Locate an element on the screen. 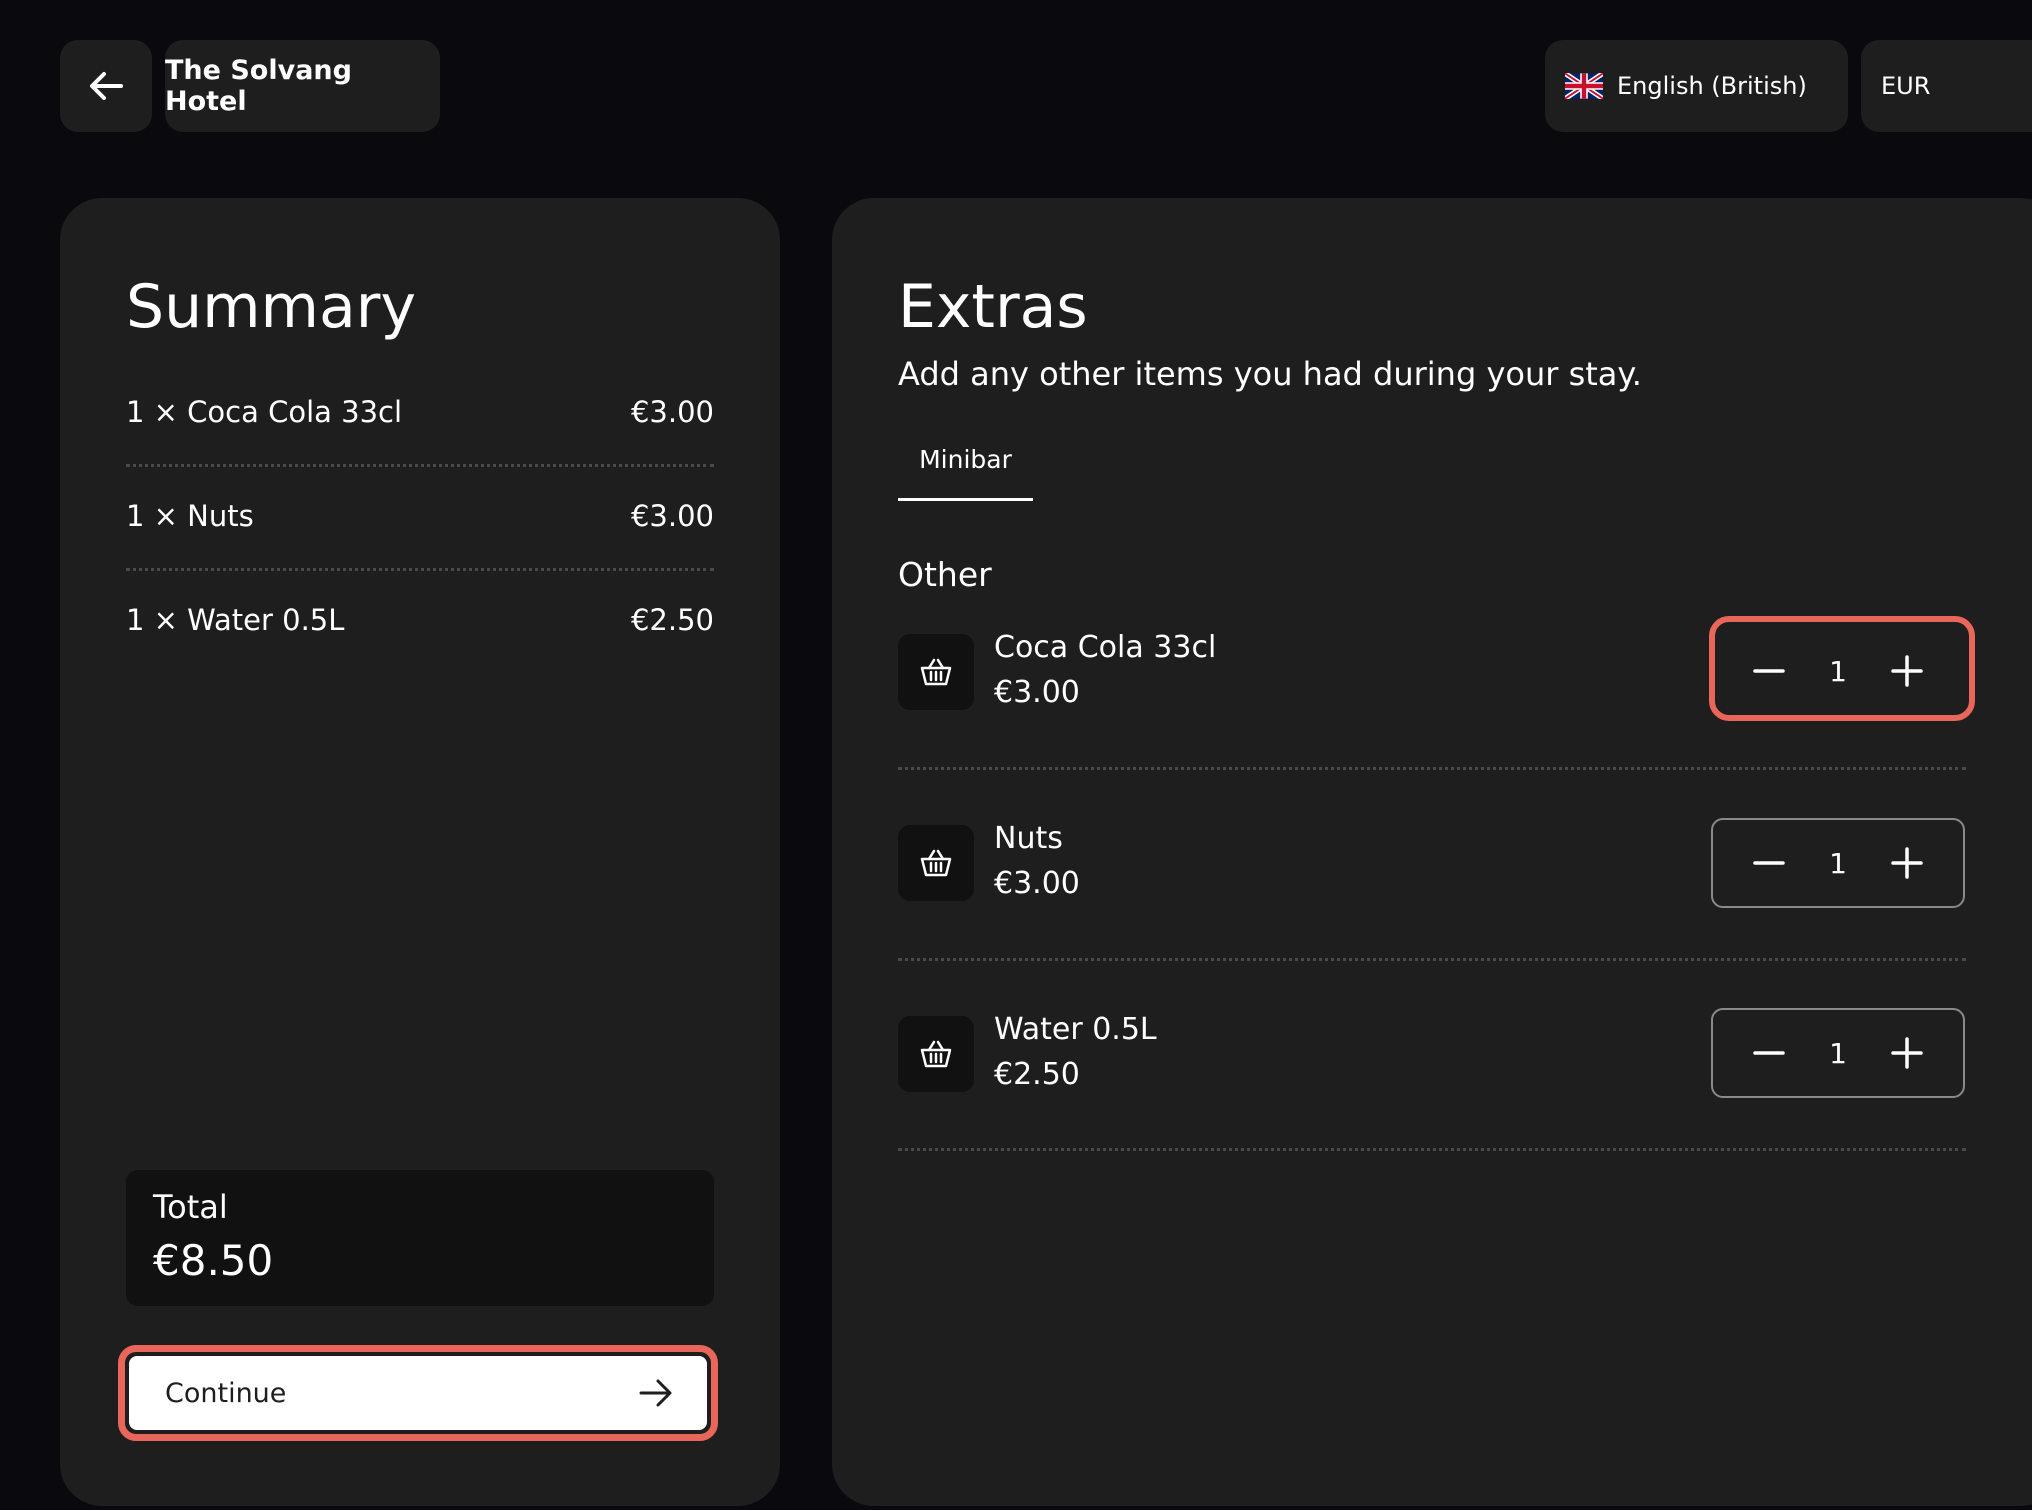 Image resolution: width=2032 pixels, height=1510 pixels. total-value: €8.50 is located at coordinates (213, 1260).